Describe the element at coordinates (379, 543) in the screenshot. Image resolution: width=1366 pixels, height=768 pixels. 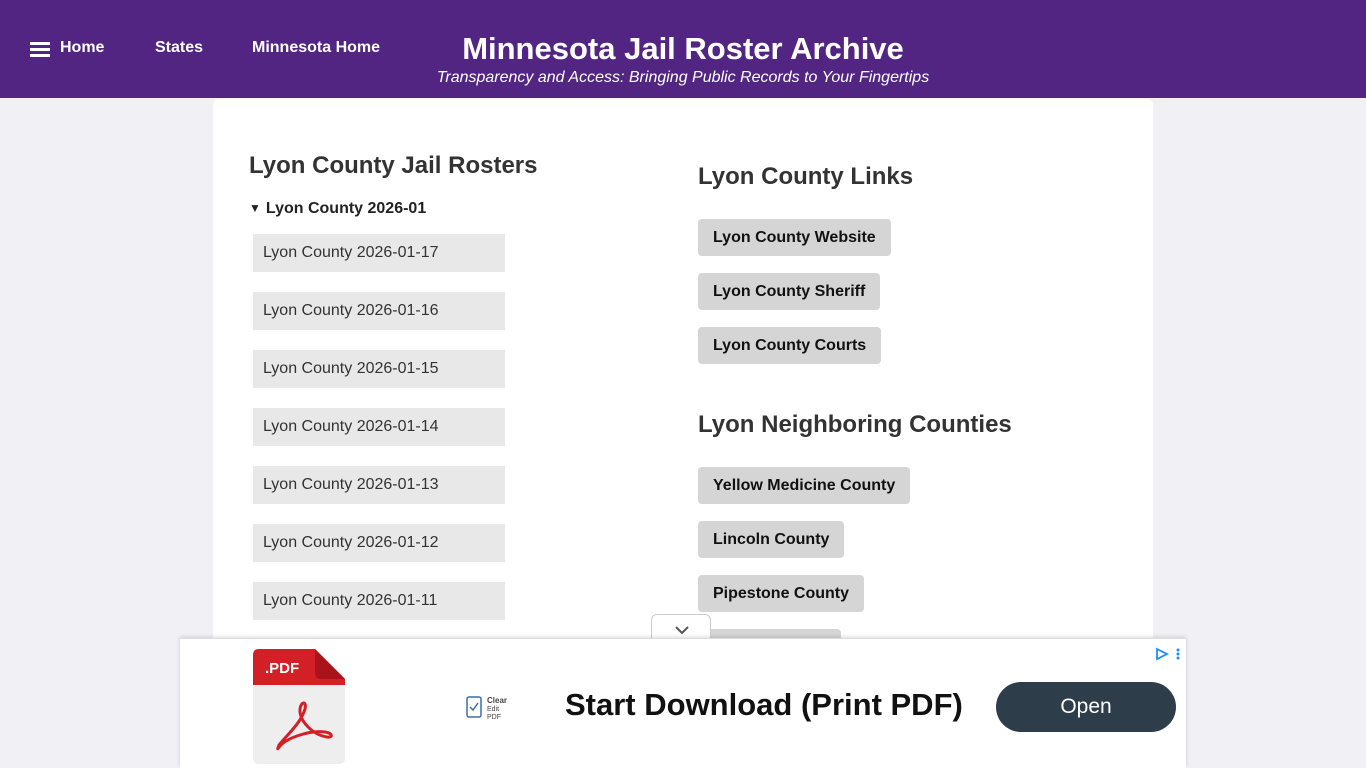
I see `roster-link: Lyon County 2026-01-12` at that location.